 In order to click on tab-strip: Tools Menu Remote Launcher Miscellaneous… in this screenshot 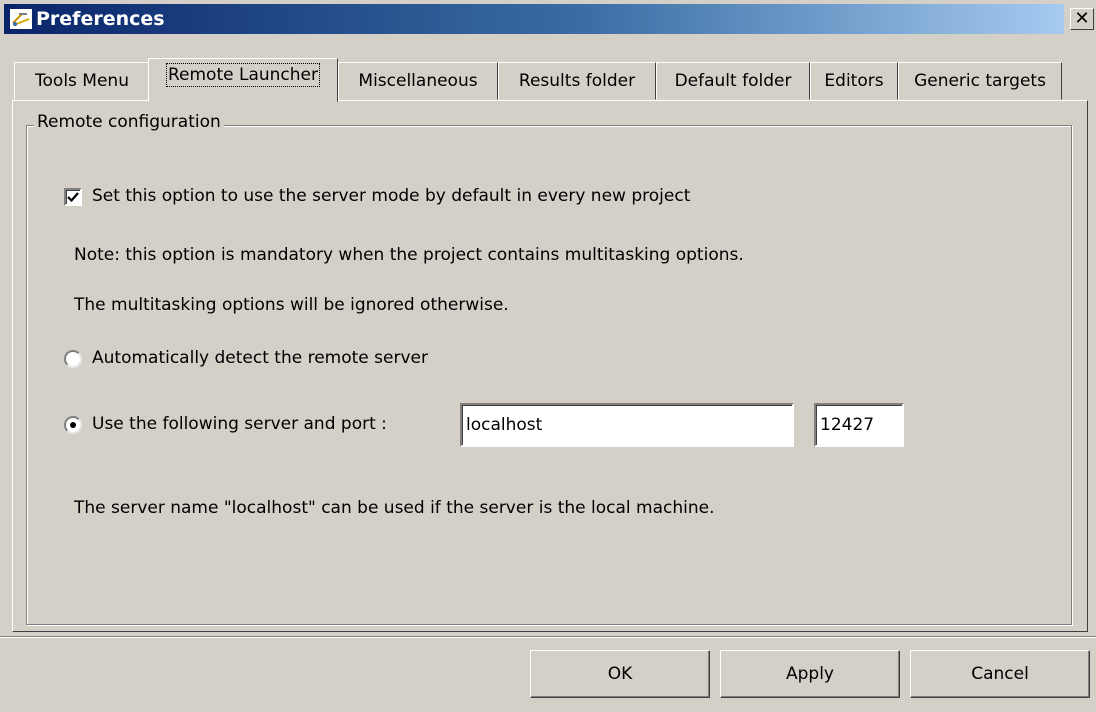, I will do `click(549, 80)`.